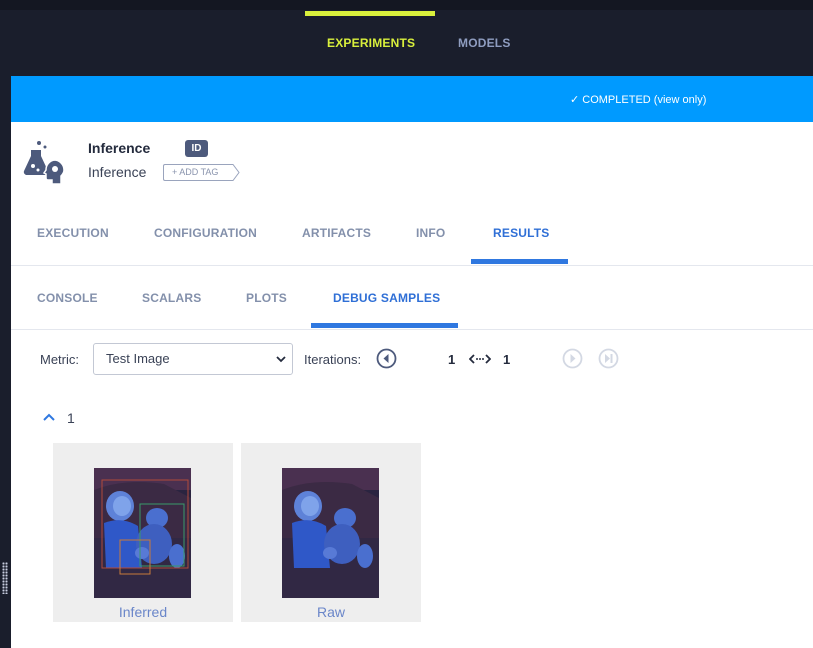 The image size is (813, 648). Describe the element at coordinates (406, 5) in the screenshot. I see `top-strip` at that location.